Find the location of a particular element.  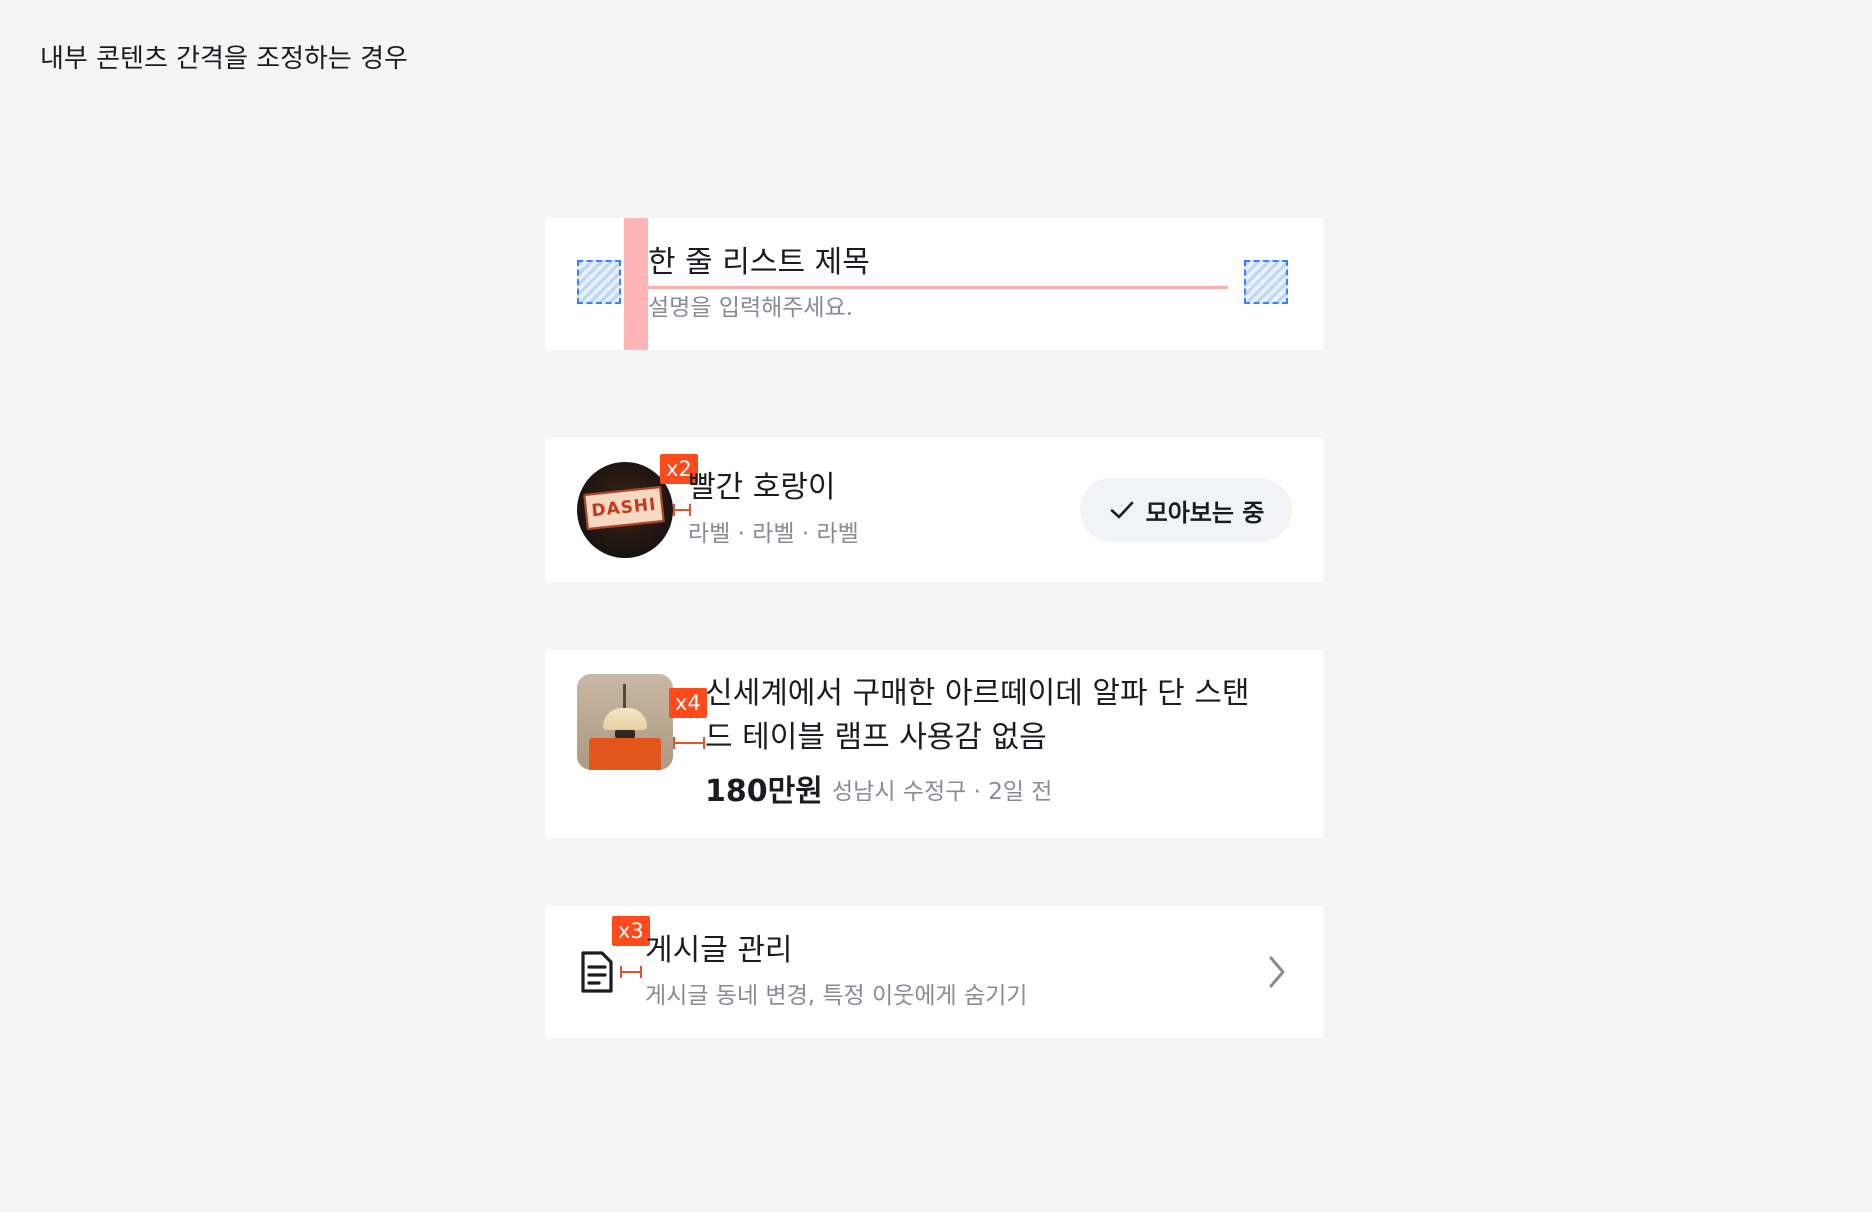

list-item-title: 한 줄 리스트 제목 is located at coordinates (759, 262).